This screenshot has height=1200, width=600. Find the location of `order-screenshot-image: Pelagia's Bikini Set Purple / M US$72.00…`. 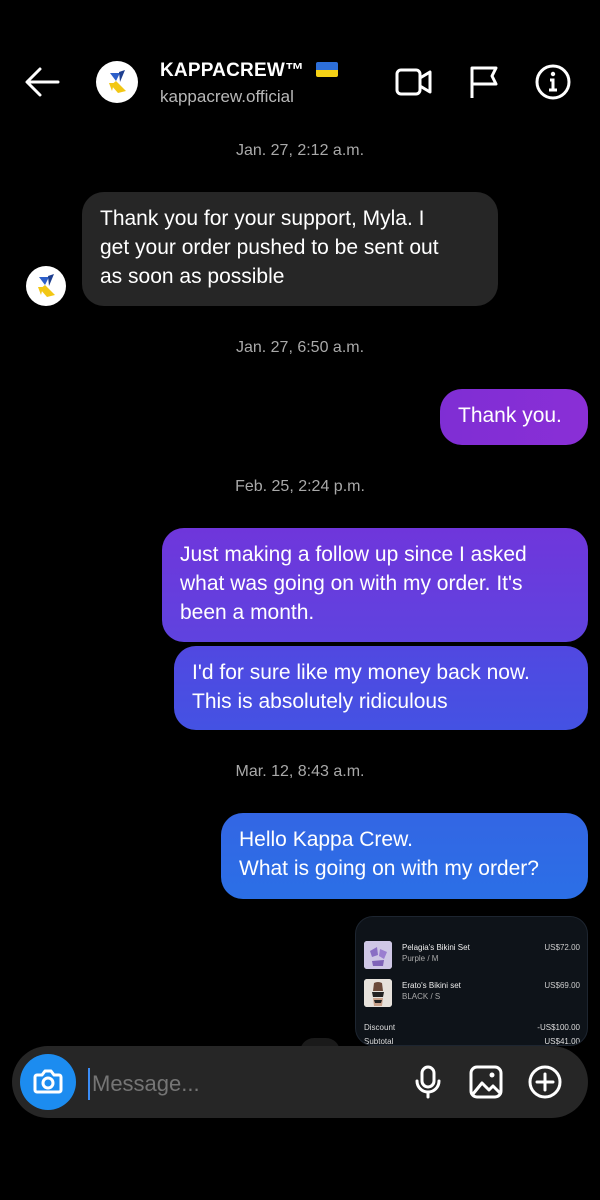

order-screenshot-image: Pelagia's Bikini Set Purple / M US$72.00… is located at coordinates (471, 981).